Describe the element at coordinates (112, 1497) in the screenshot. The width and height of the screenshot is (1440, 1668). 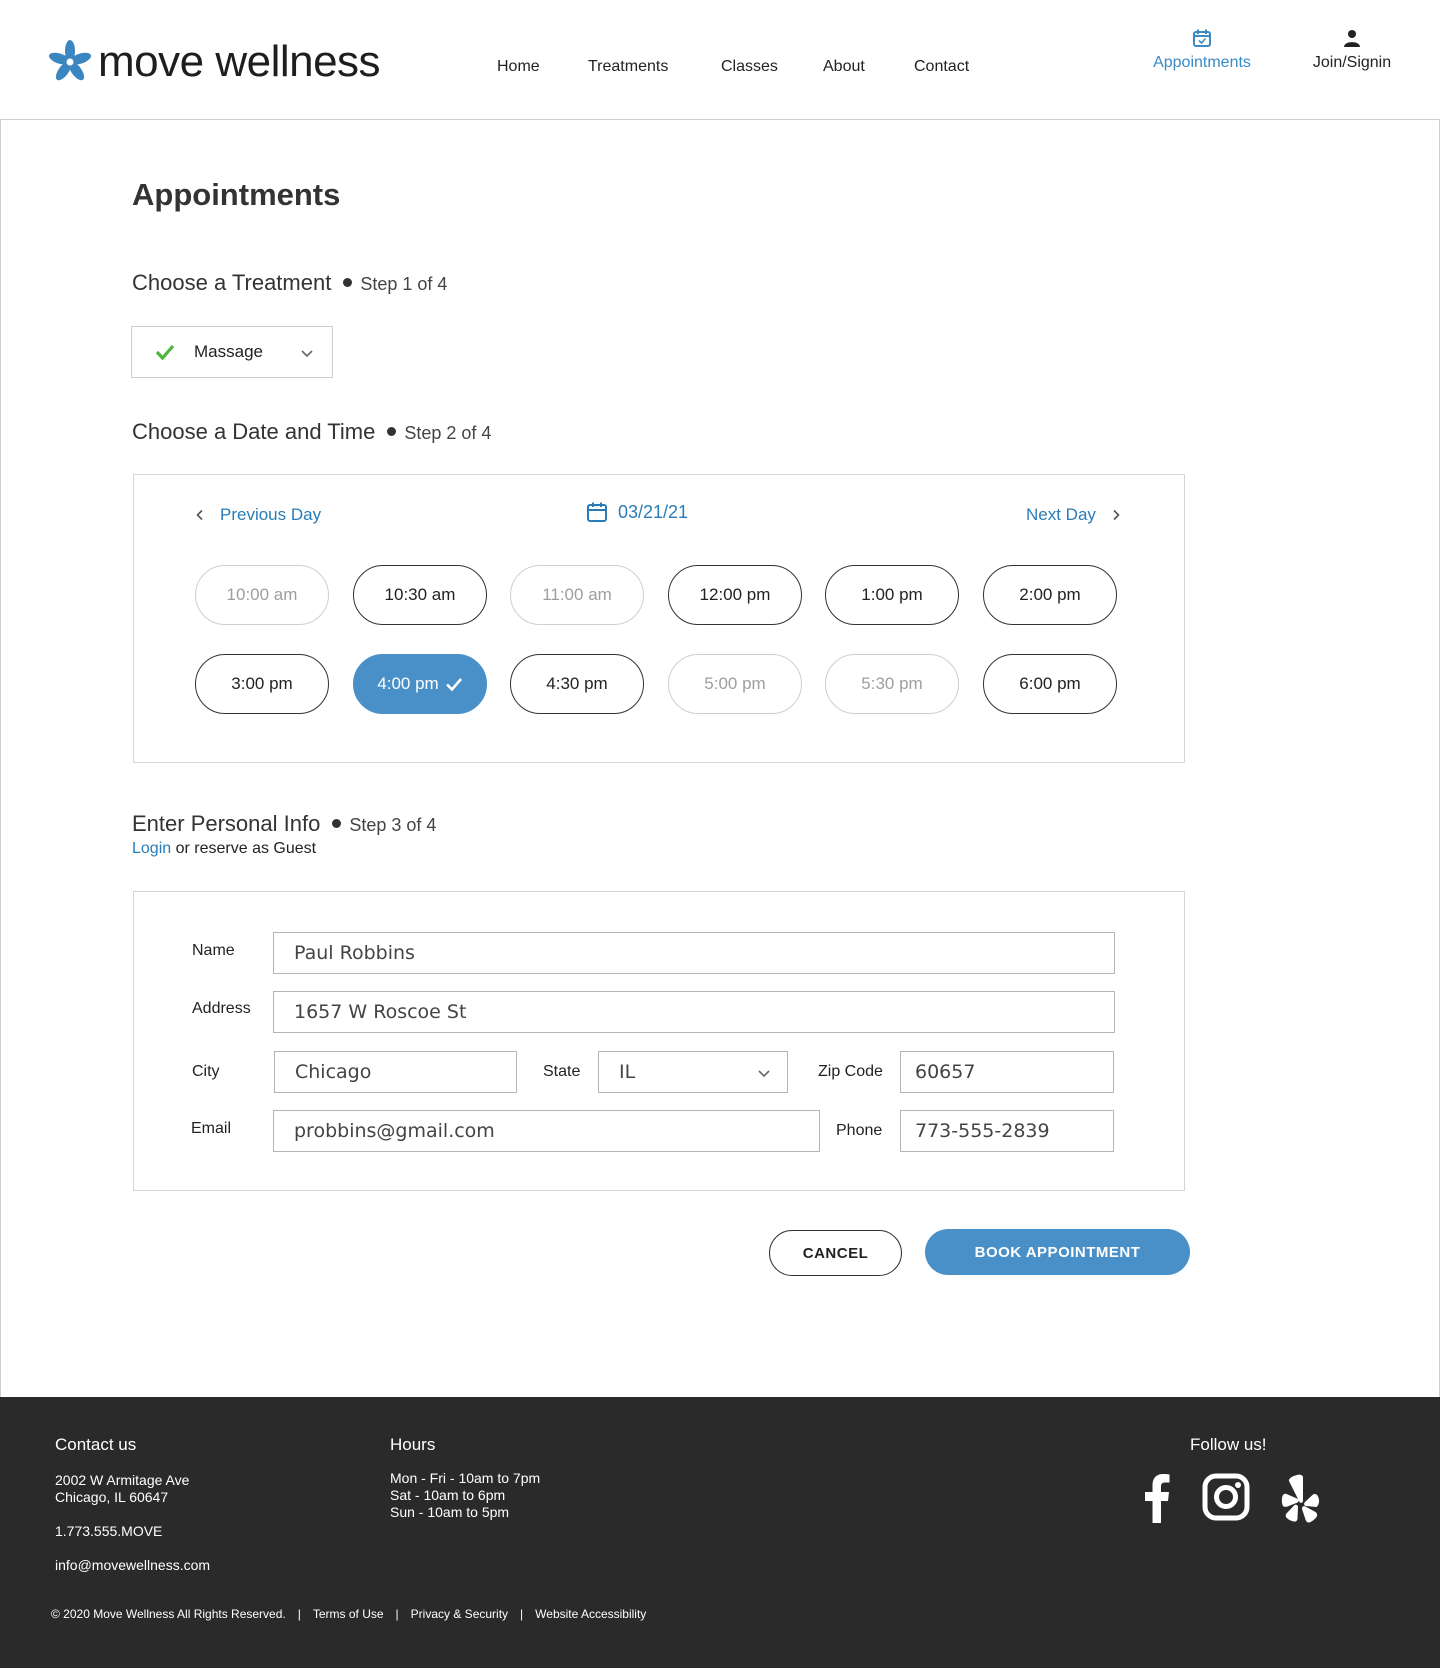
I see `address-line2: Chicago, IL 60647` at that location.